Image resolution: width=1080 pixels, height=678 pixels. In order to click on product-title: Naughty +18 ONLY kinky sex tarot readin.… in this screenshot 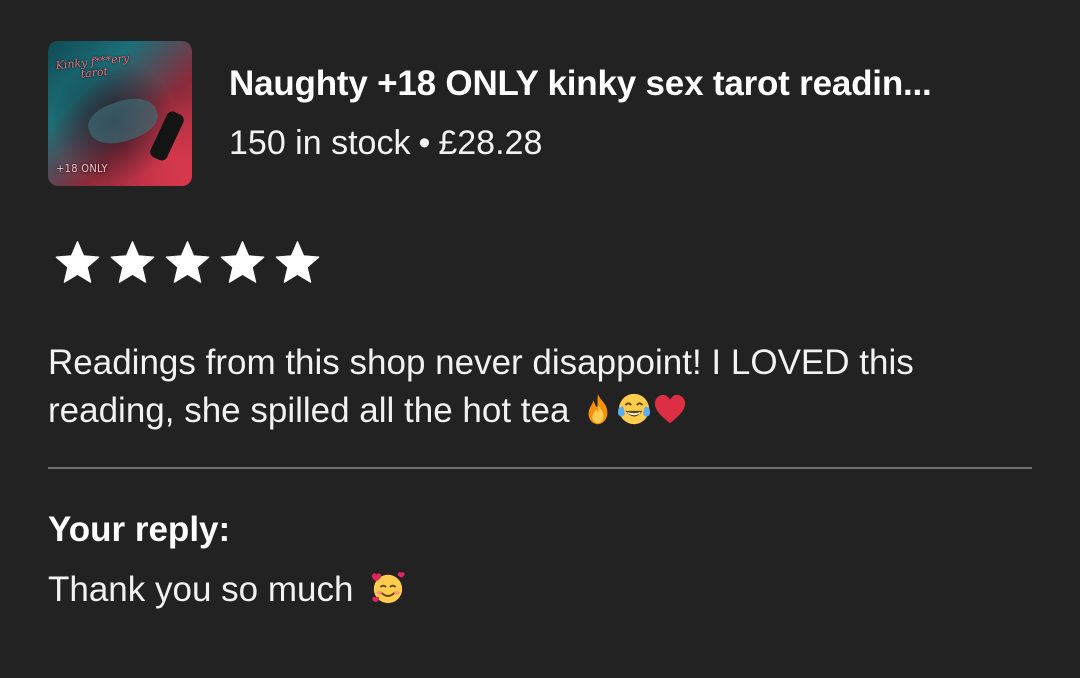, I will do `click(639, 84)`.